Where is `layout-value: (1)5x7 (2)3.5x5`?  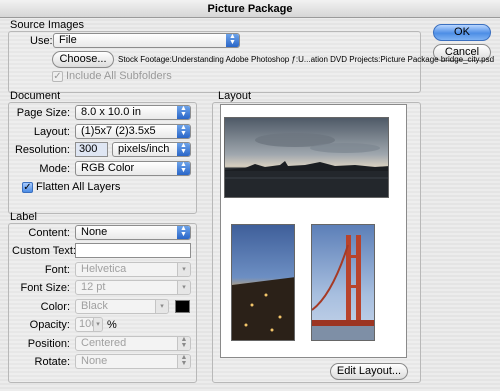 layout-value: (1)5x7 (2)3.5x5 is located at coordinates (118, 131).